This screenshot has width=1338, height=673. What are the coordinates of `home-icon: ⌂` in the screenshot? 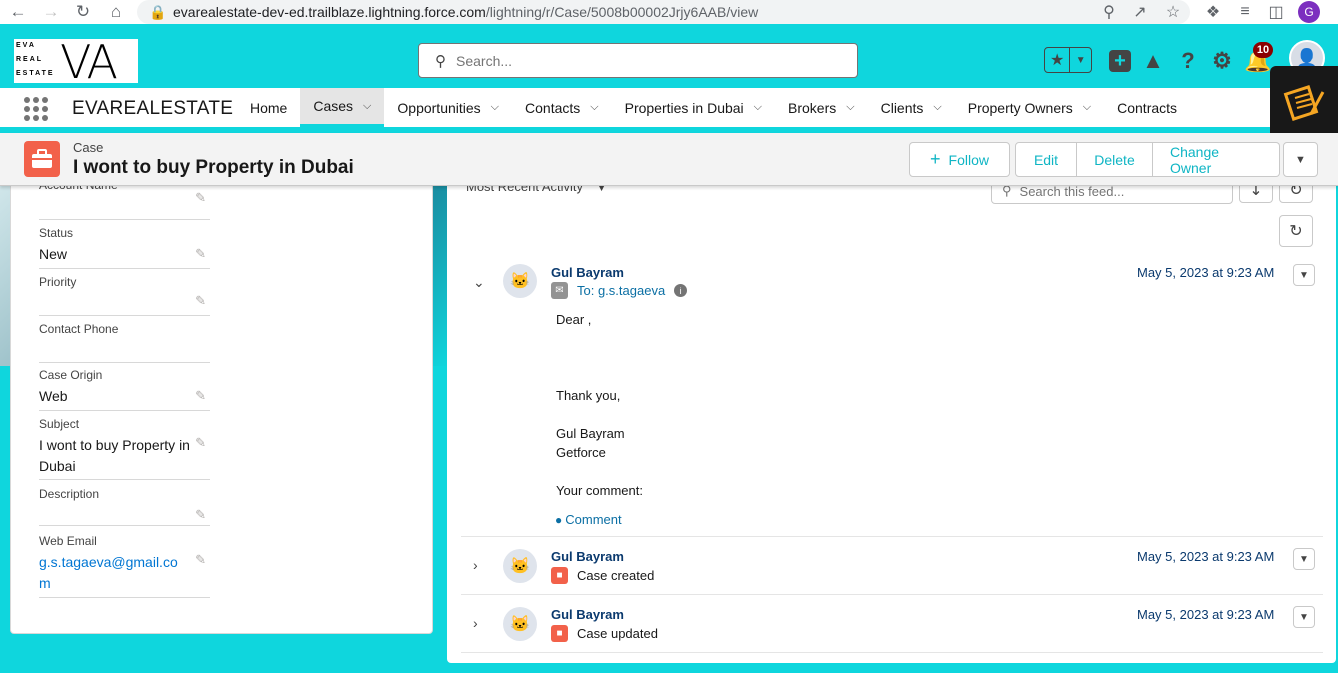 It's located at (116, 12).